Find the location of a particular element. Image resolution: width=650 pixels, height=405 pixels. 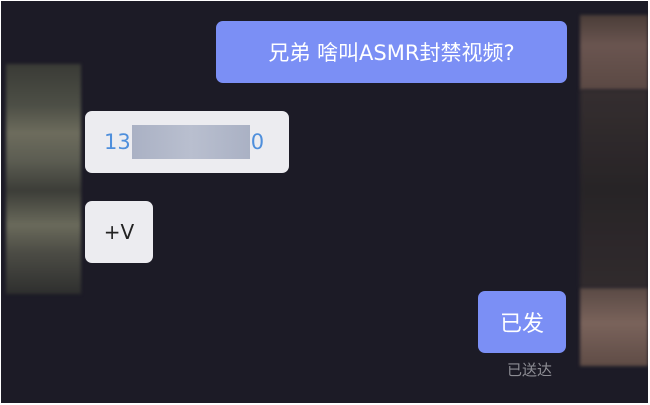

message-bubble-sent: 兄弟 啥叫ASMR封禁视频? is located at coordinates (391, 52).